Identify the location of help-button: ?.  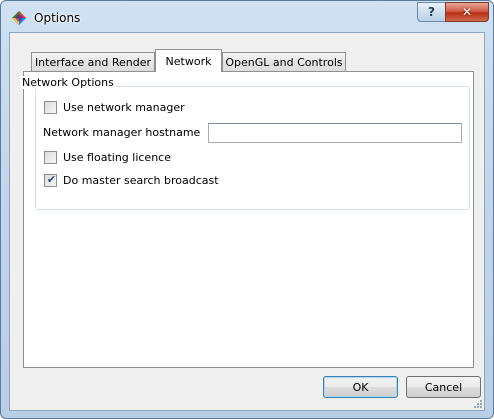
(431, 12).